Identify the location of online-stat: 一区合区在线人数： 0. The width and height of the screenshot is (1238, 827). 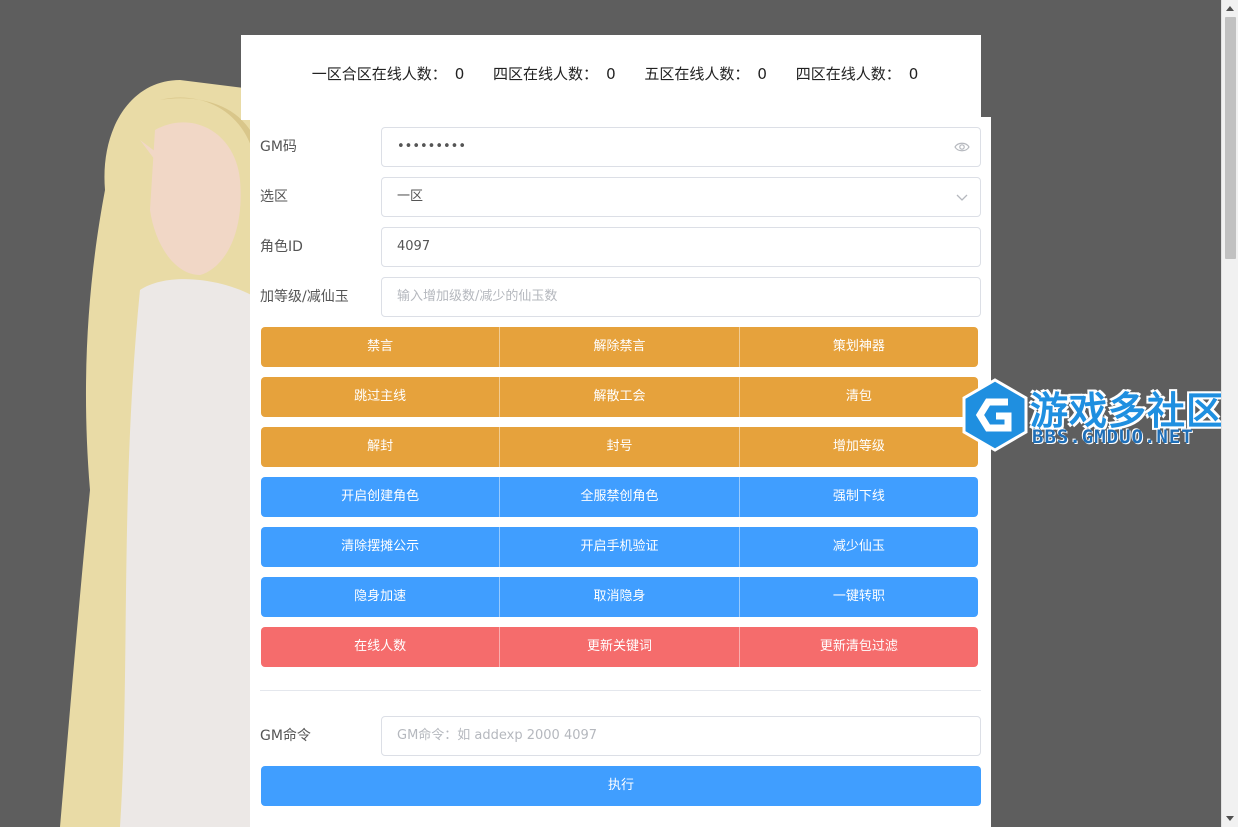
(388, 74).